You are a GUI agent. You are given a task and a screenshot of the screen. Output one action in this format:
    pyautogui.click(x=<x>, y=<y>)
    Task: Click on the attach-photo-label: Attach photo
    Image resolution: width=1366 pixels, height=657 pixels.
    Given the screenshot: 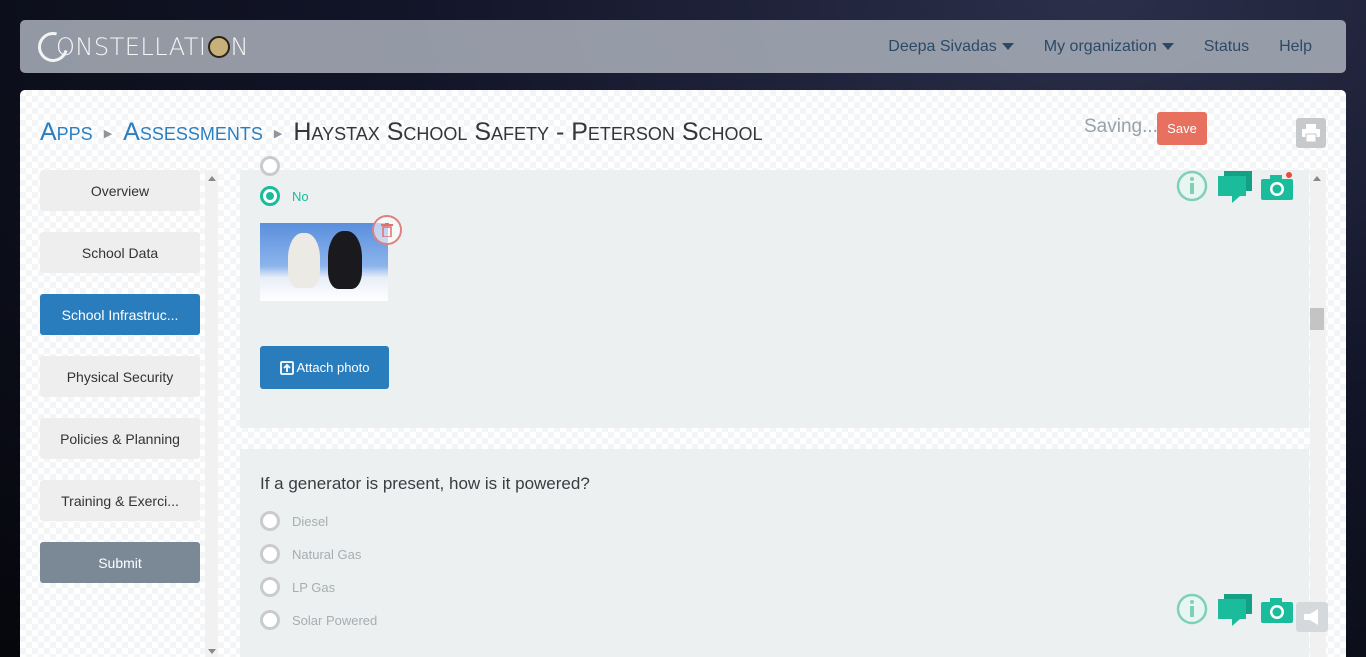 What is the action you would take?
    pyautogui.click(x=333, y=367)
    